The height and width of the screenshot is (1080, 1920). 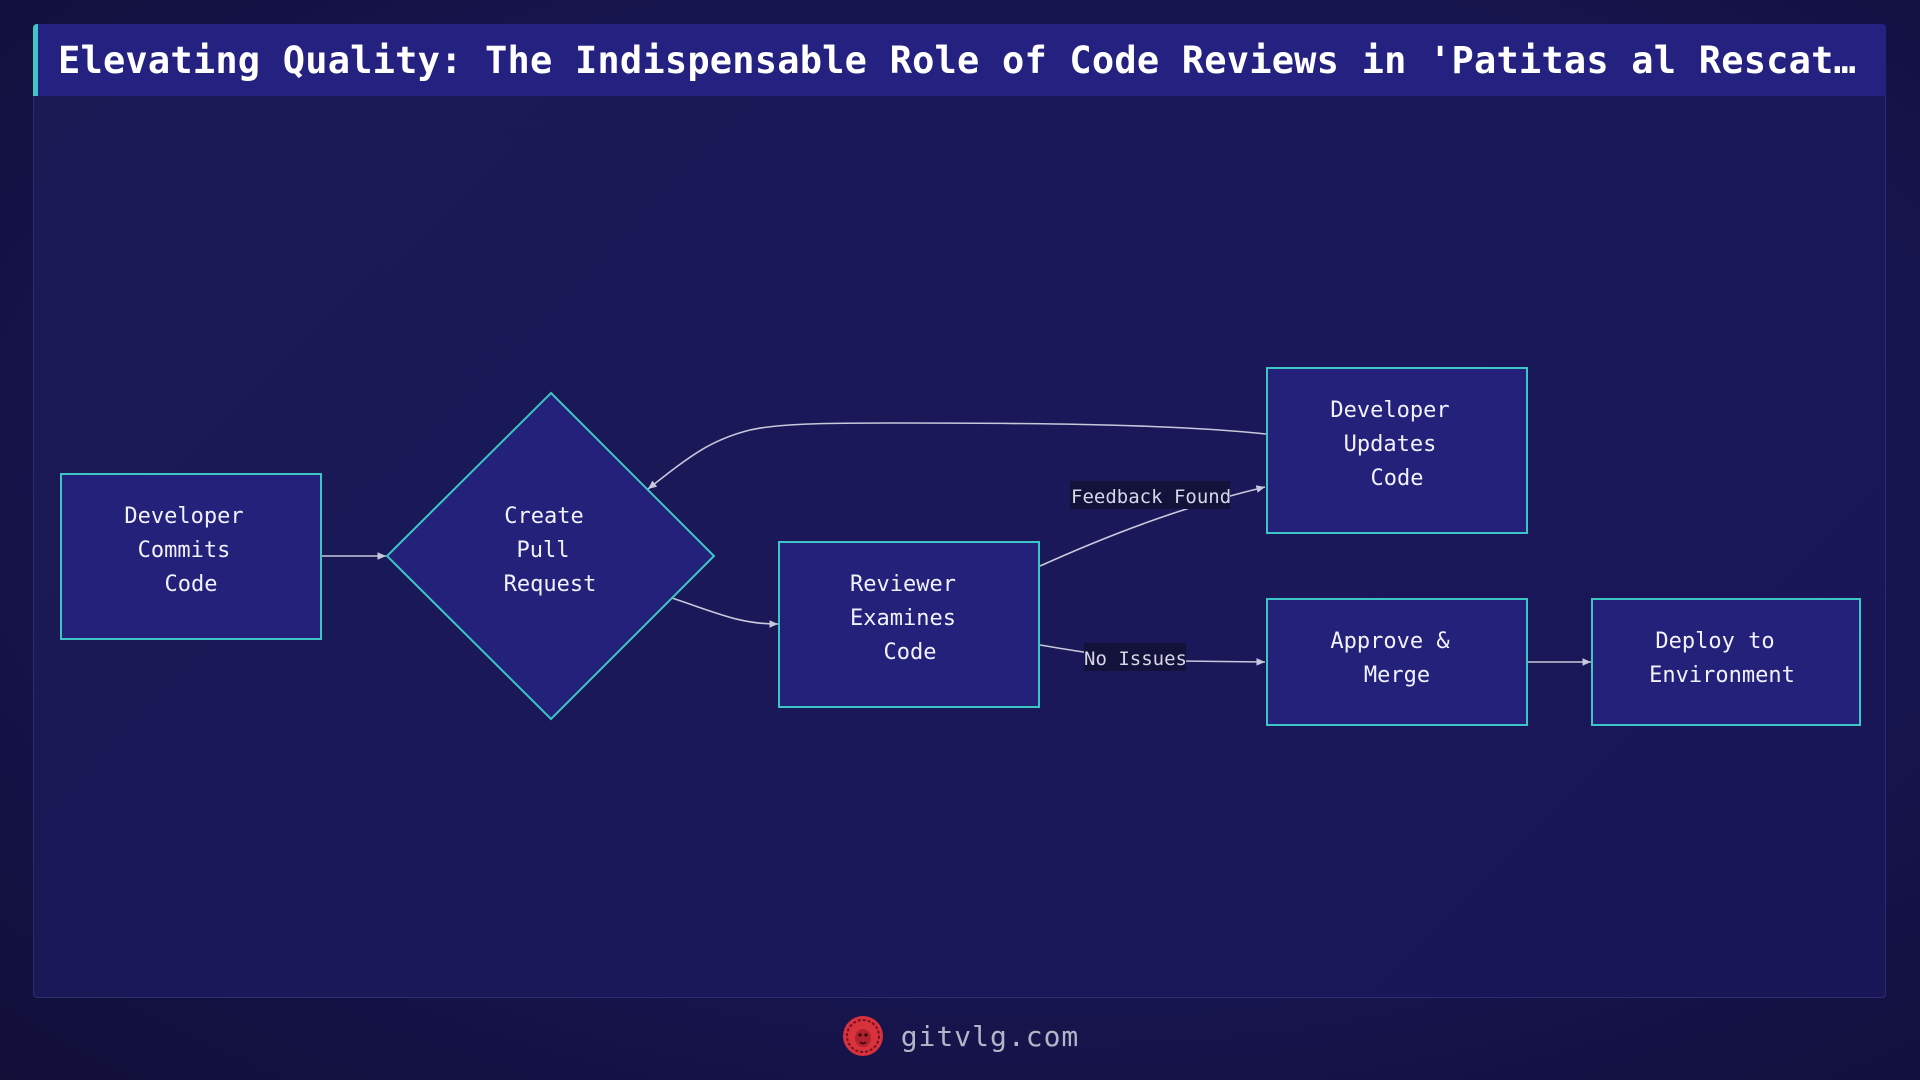 What do you see at coordinates (543, 550) in the screenshot?
I see `node-pr-line-2: Pull` at bounding box center [543, 550].